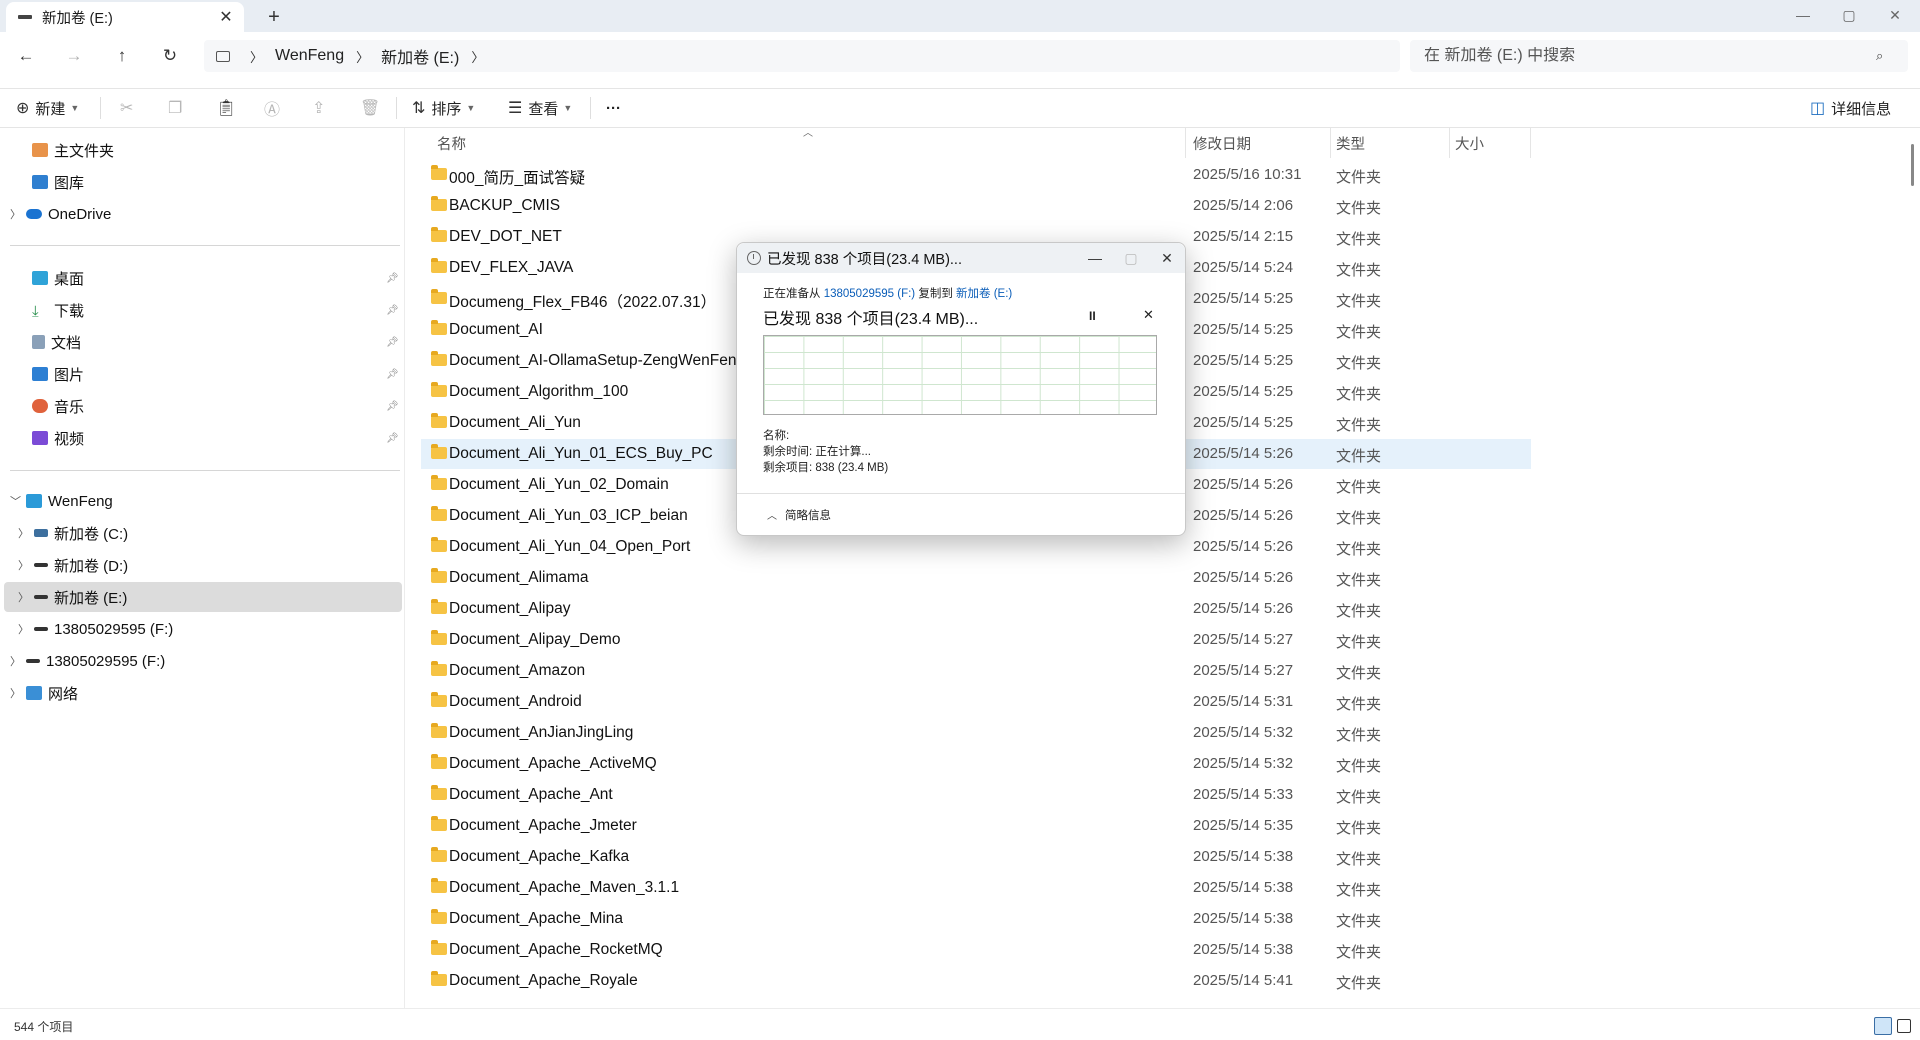  What do you see at coordinates (1895, 15) in the screenshot?
I see `close-window-button: ✕` at bounding box center [1895, 15].